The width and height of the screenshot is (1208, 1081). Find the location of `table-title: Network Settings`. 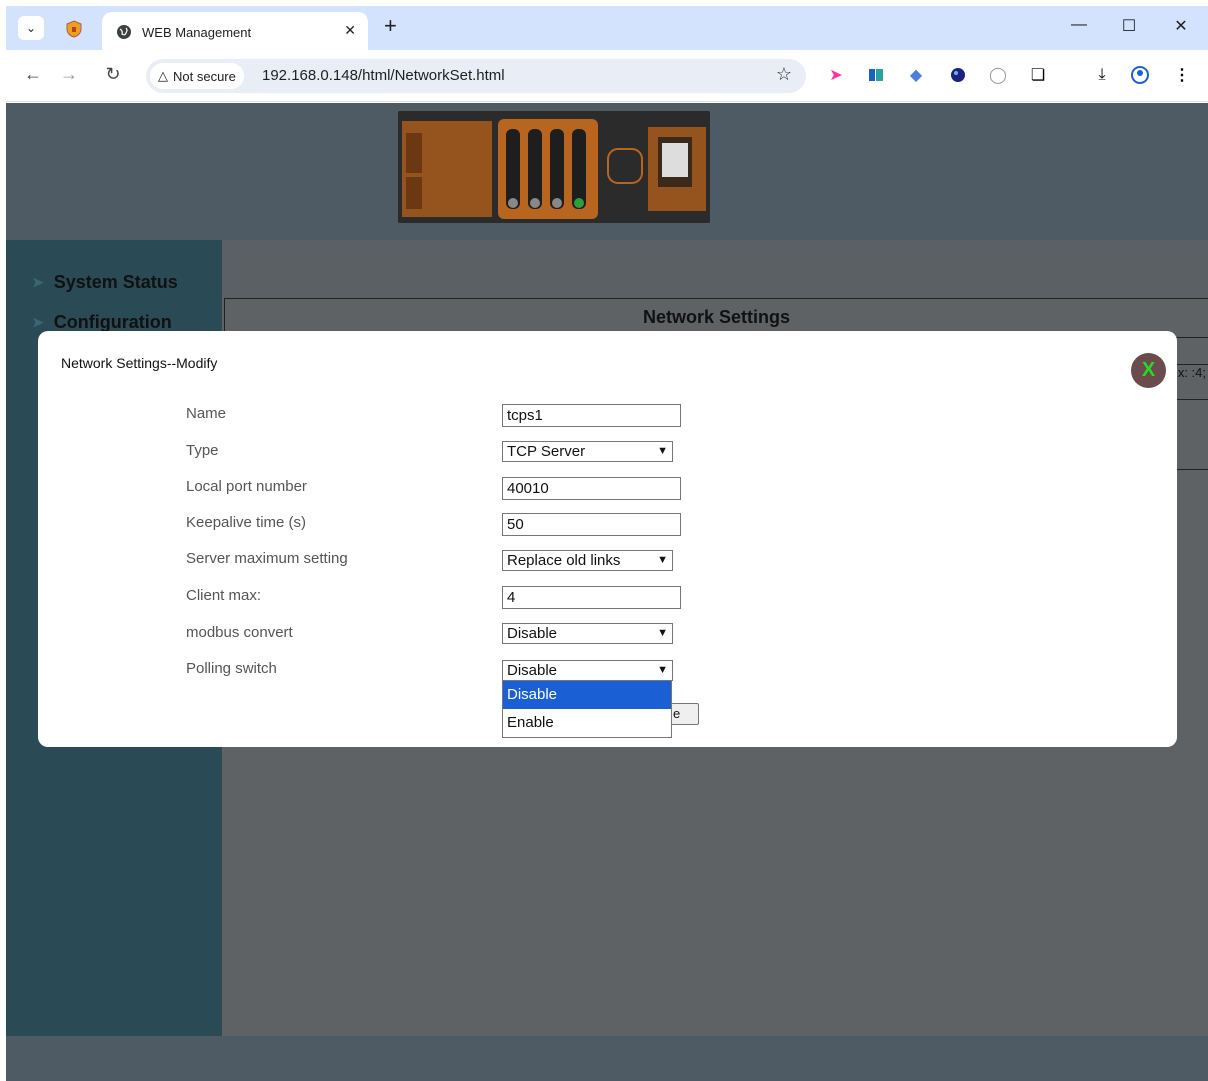

table-title: Network Settings is located at coordinates (716, 317).